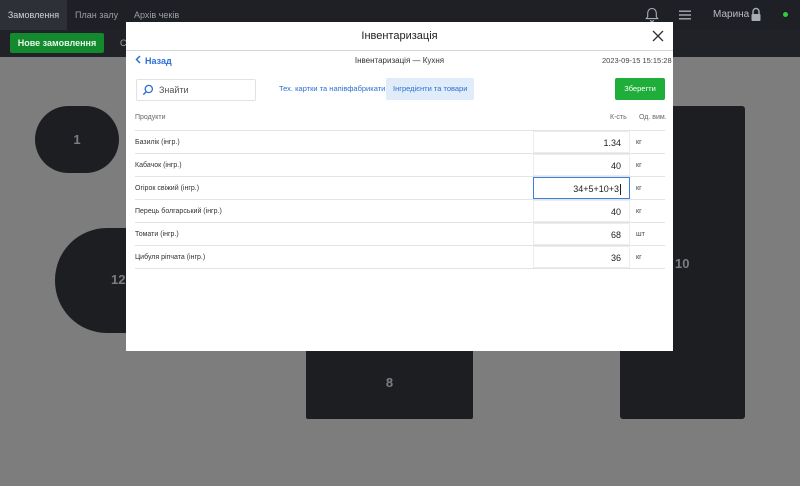 The image size is (800, 486). Describe the element at coordinates (618, 117) in the screenshot. I see `column-header-qty: К-сть` at that location.